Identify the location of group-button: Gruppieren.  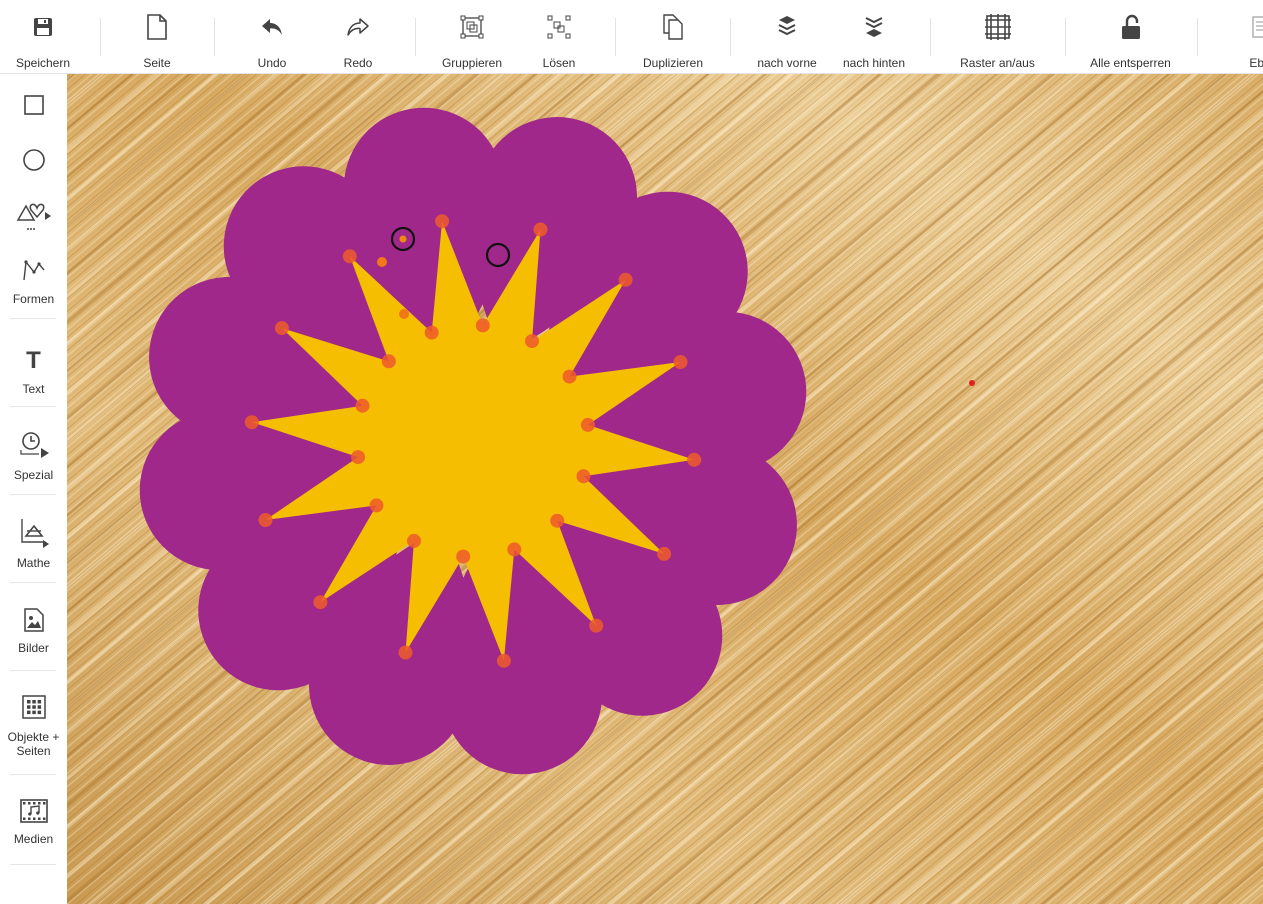
(472, 36).